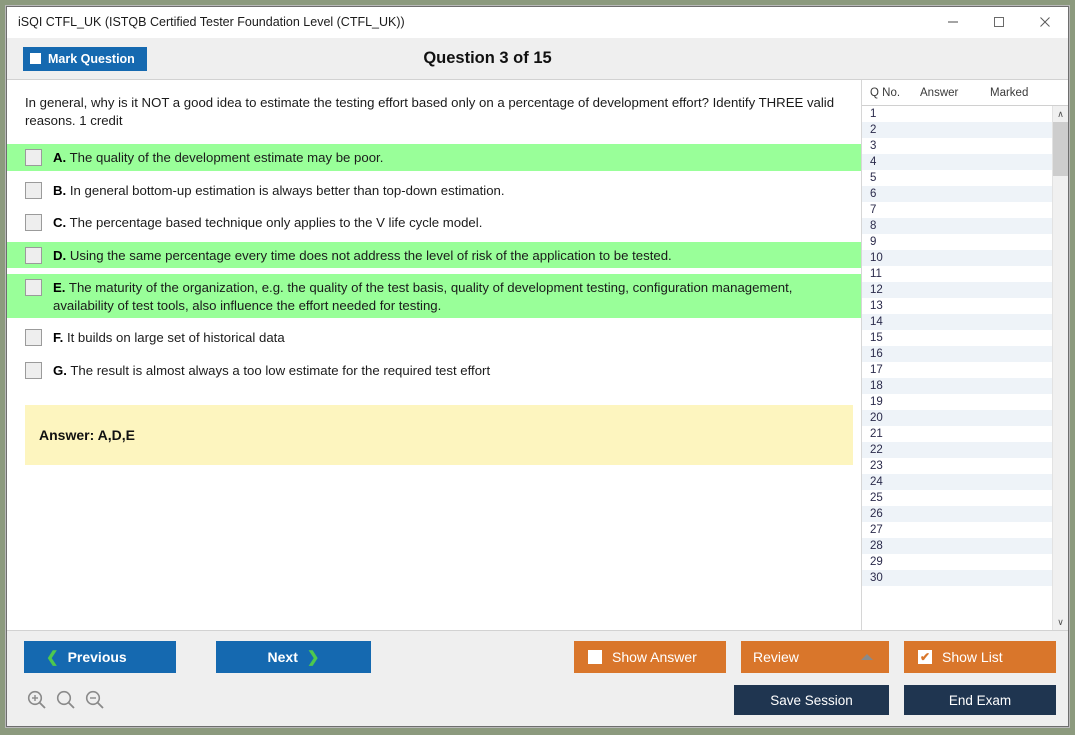 The width and height of the screenshot is (1075, 735). What do you see at coordinates (957, 434) in the screenshot?
I see `question-list-row: 21` at bounding box center [957, 434].